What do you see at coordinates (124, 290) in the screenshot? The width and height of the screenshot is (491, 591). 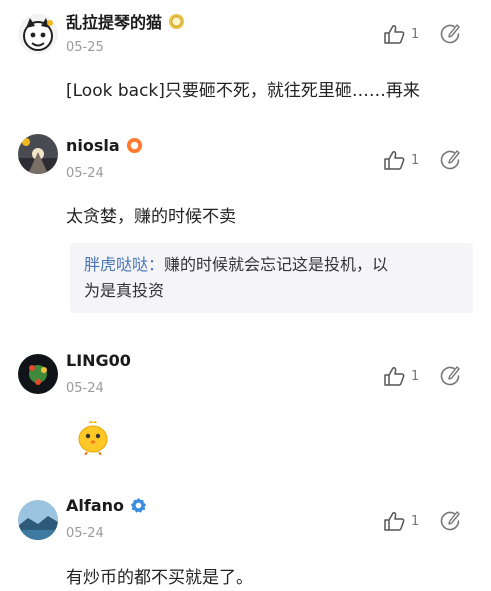 I see `reply-text-line2: 为是真投资` at bounding box center [124, 290].